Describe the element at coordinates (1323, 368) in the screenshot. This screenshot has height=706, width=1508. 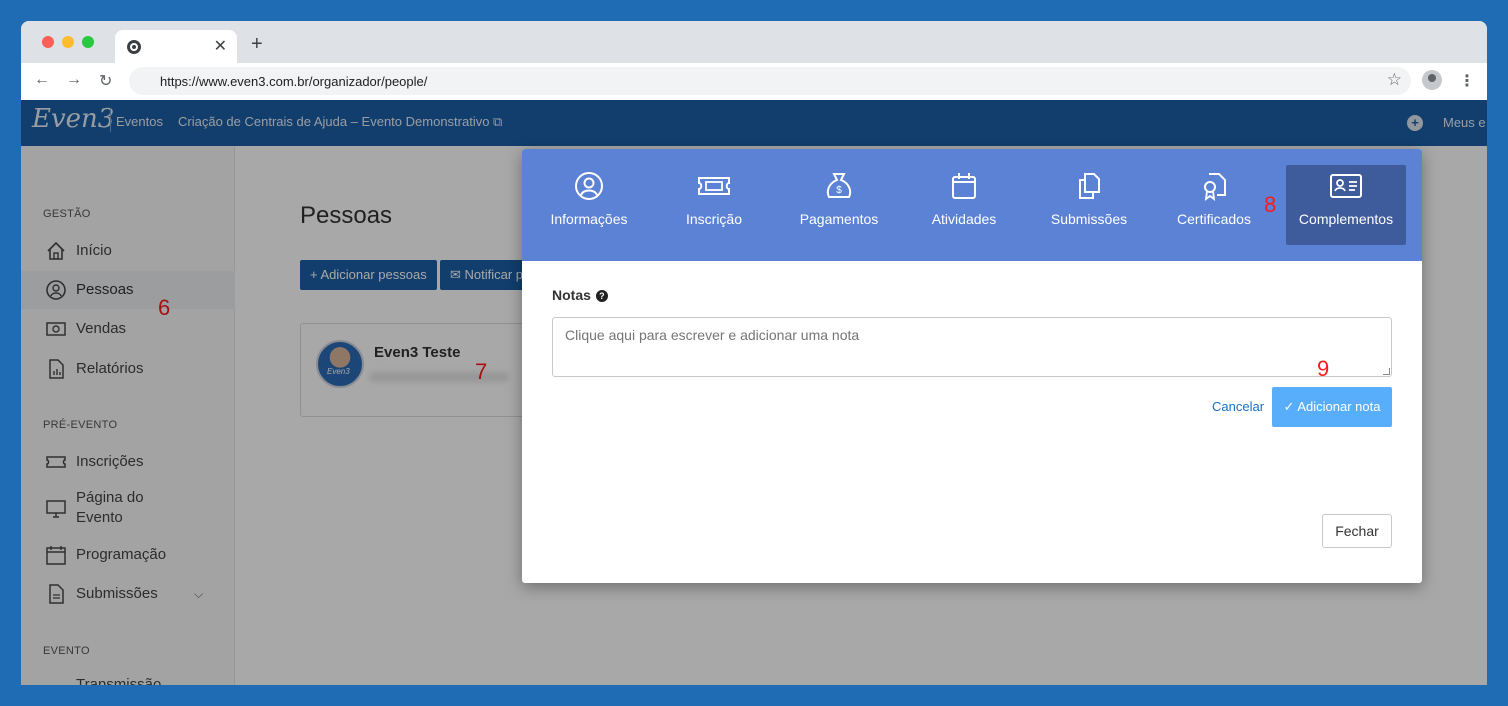
I see `annotation-9: 9` at that location.